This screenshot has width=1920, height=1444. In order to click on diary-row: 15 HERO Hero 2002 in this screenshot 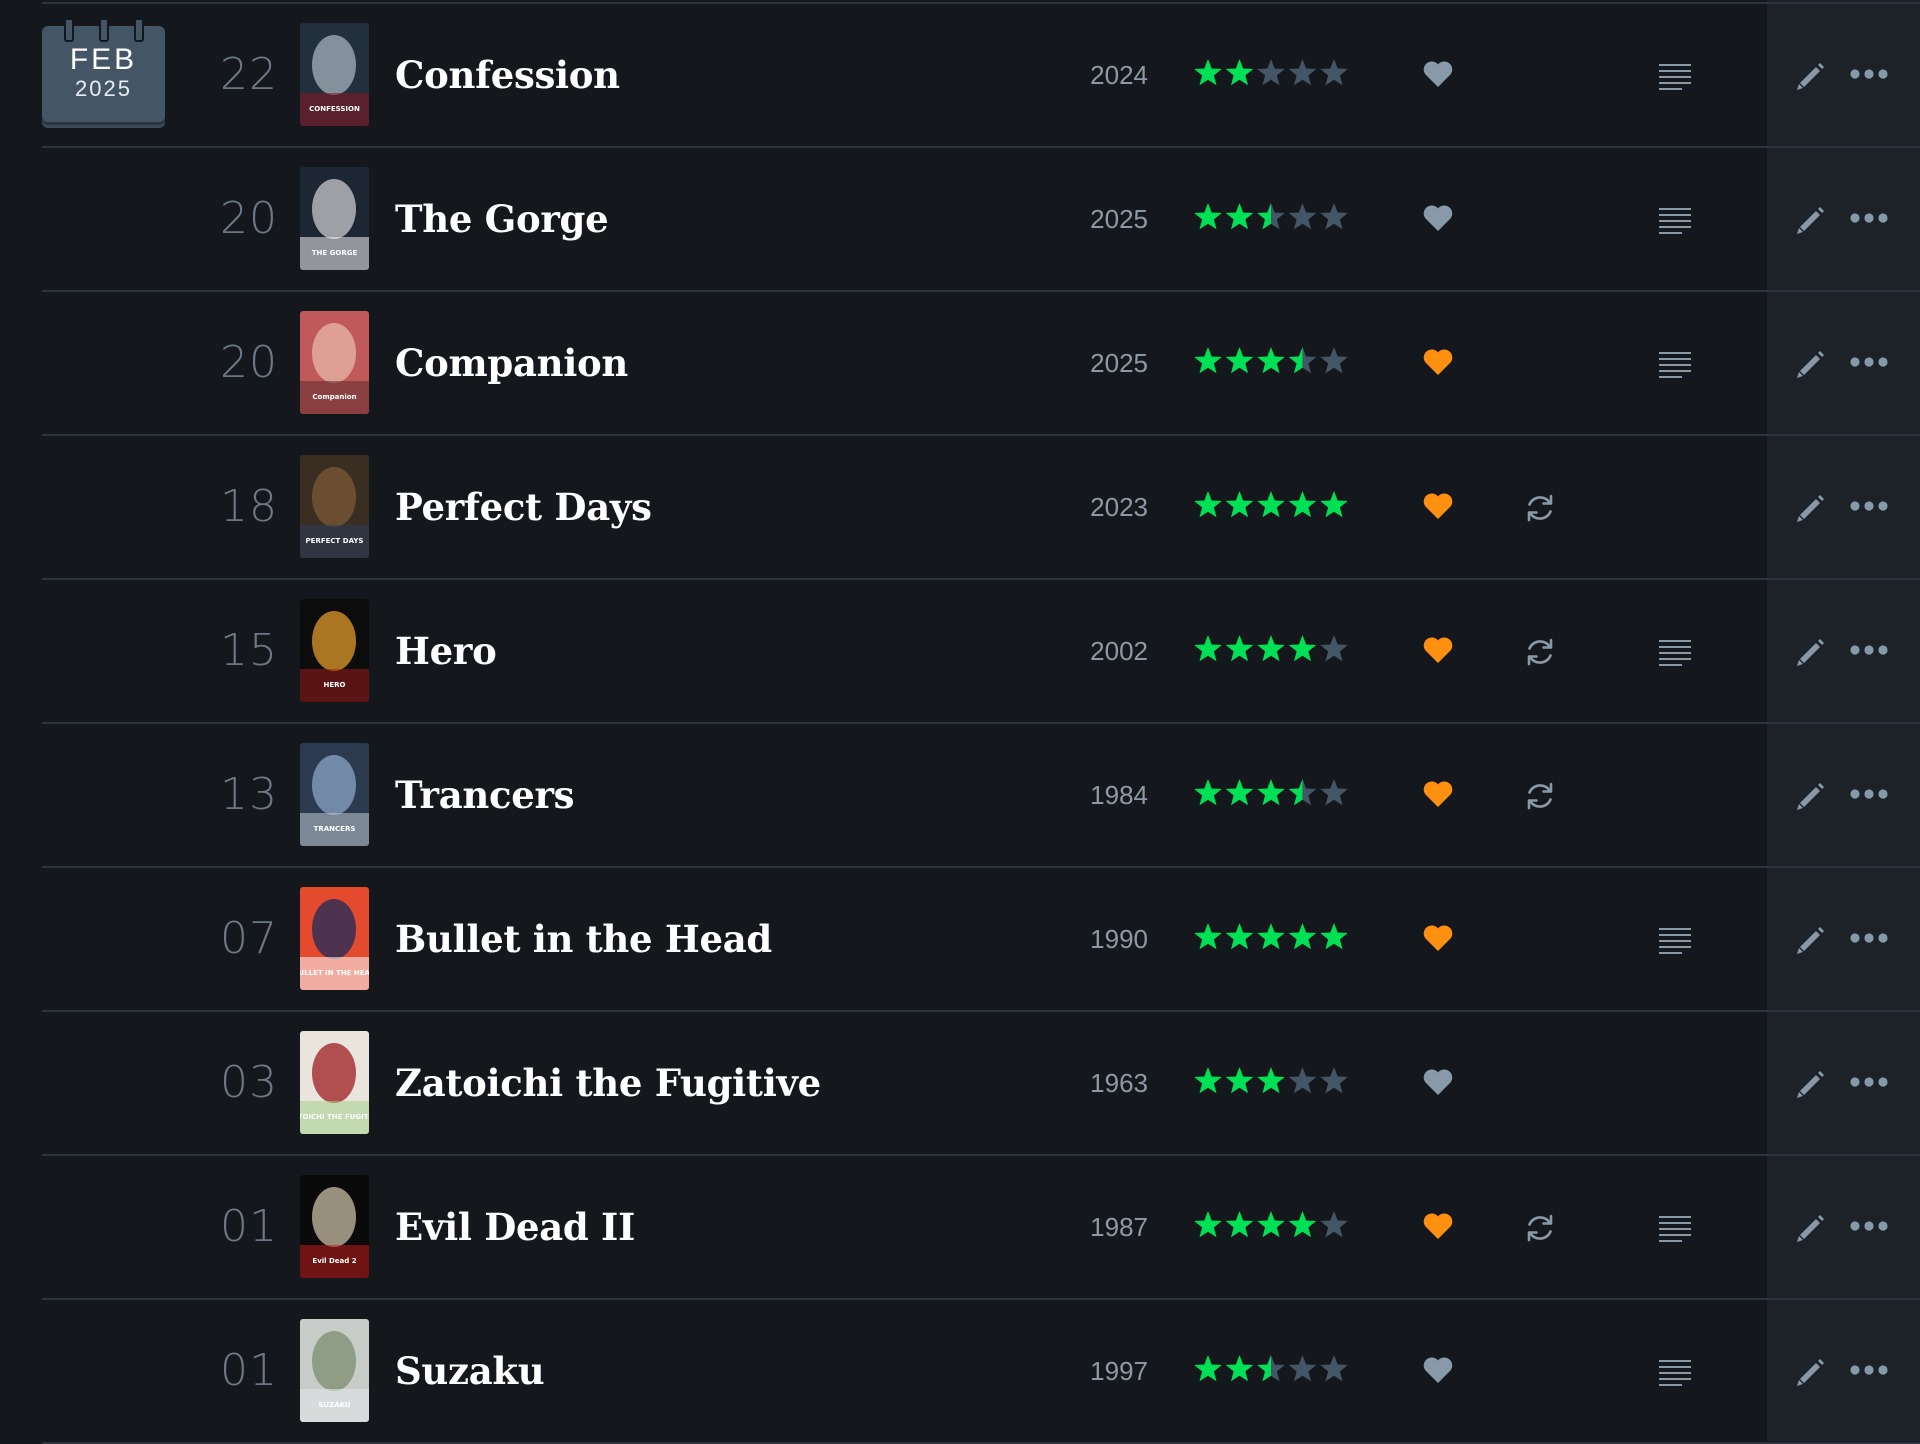, I will do `click(960, 652)`.